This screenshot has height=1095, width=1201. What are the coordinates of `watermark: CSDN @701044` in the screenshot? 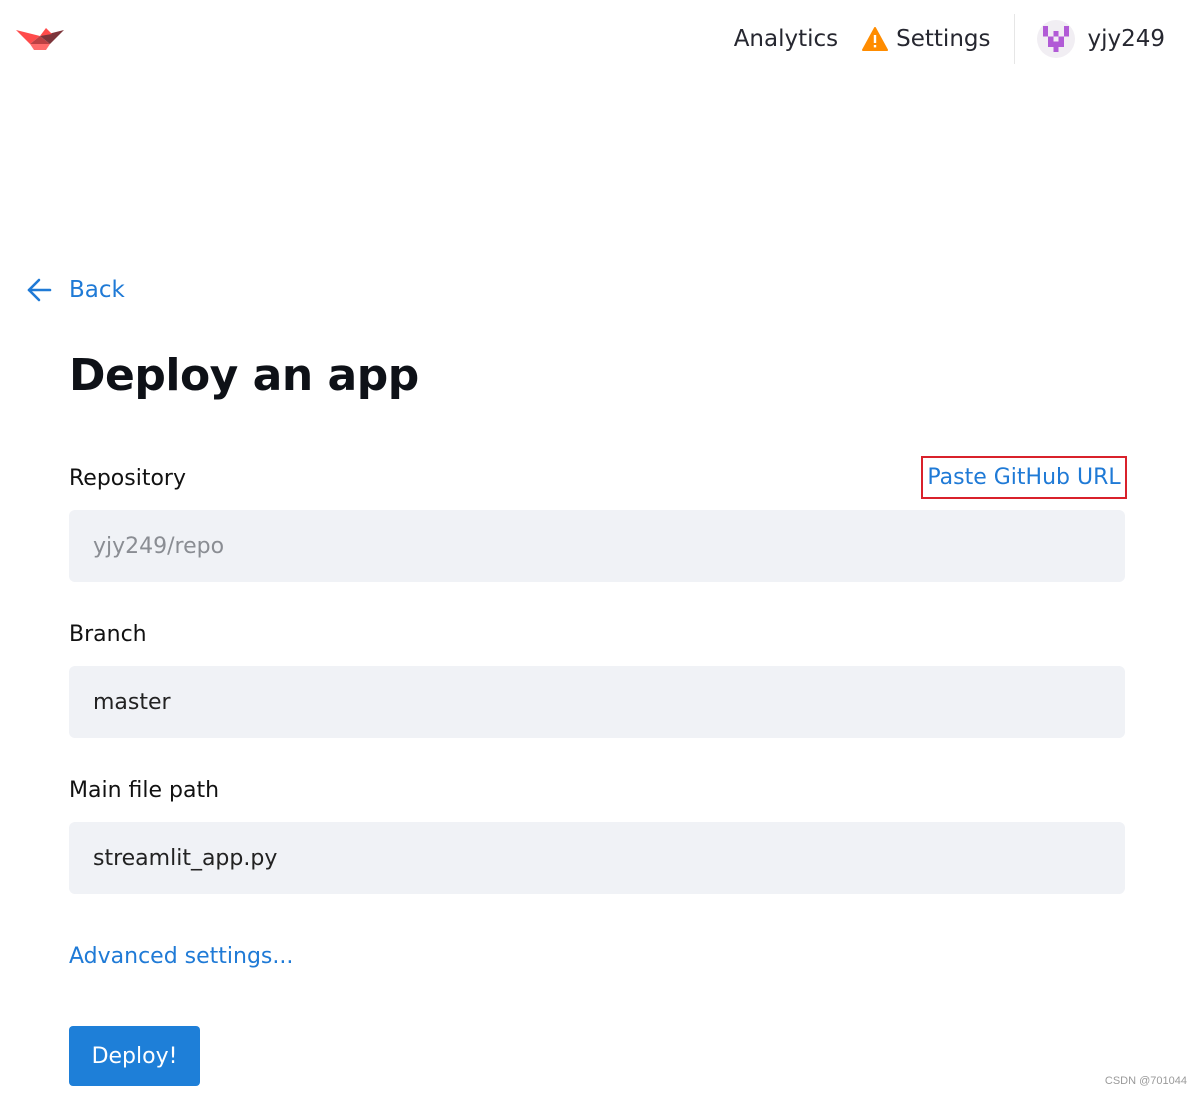 It's located at (1145, 1081).